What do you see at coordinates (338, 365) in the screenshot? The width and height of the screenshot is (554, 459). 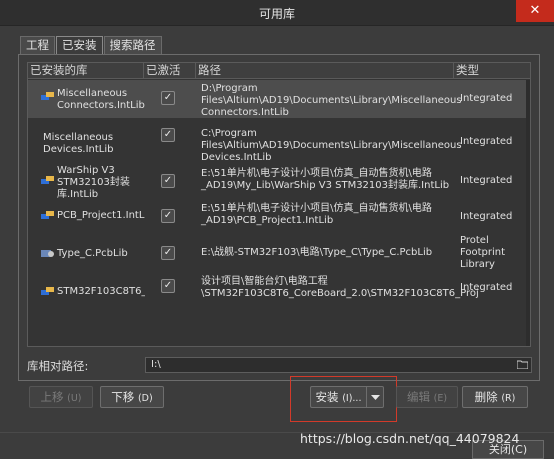 I see `relative-path-field: I:\` at bounding box center [338, 365].